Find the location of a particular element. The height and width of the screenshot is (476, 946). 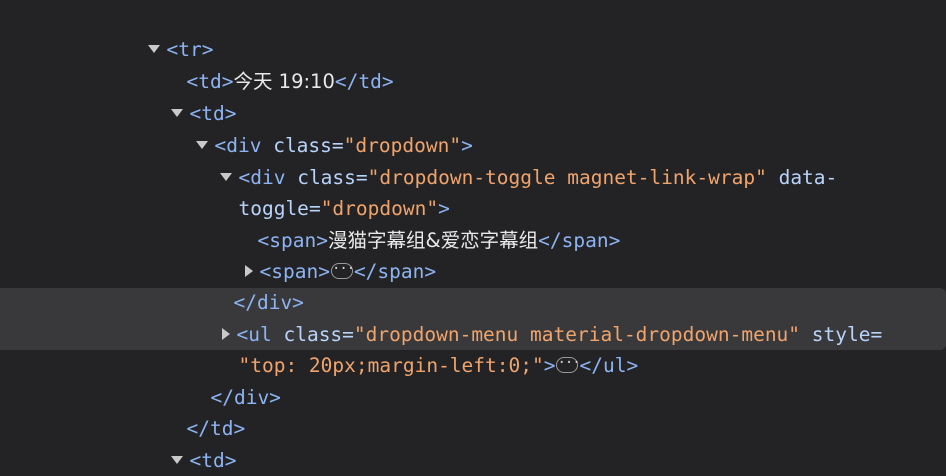

node-span-collapsed: <span> ···</span> is located at coordinates (584, 254).